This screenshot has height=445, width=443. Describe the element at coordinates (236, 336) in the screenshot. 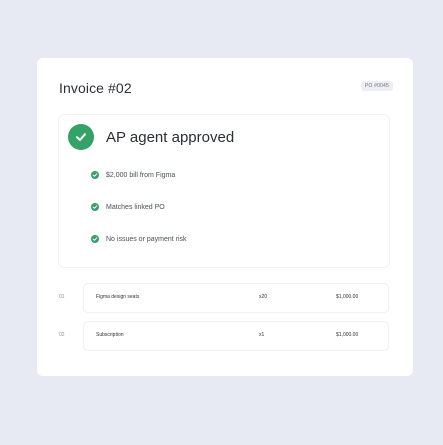

I see `line-item-box: Subscription x1 $1,000.00` at that location.